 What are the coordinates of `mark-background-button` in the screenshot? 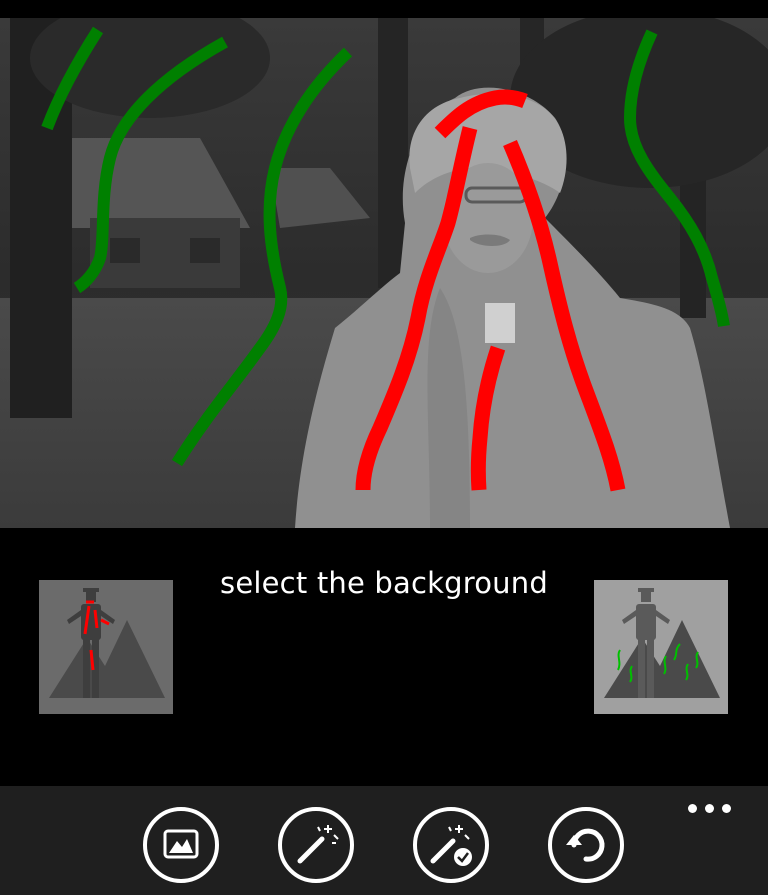 It's located at (661, 647).